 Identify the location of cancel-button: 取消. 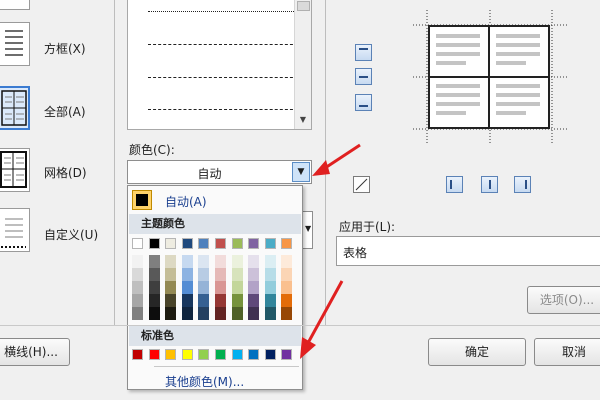
(567, 352).